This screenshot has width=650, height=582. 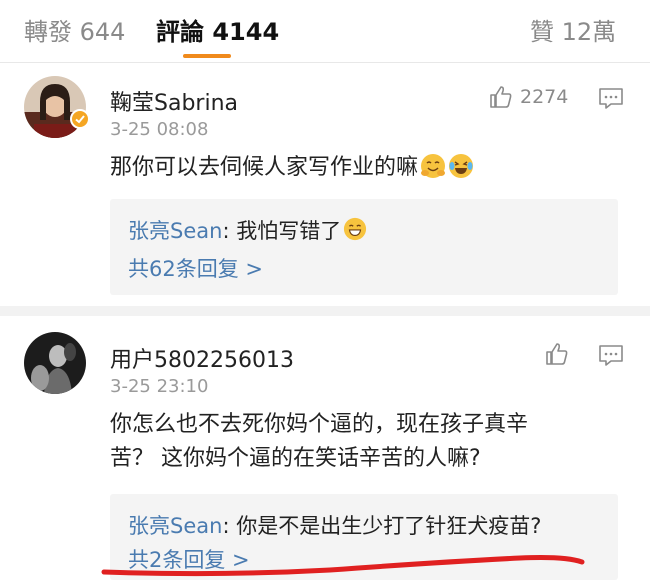 I want to click on tab-comments: 評論 4144, so click(x=217, y=29).